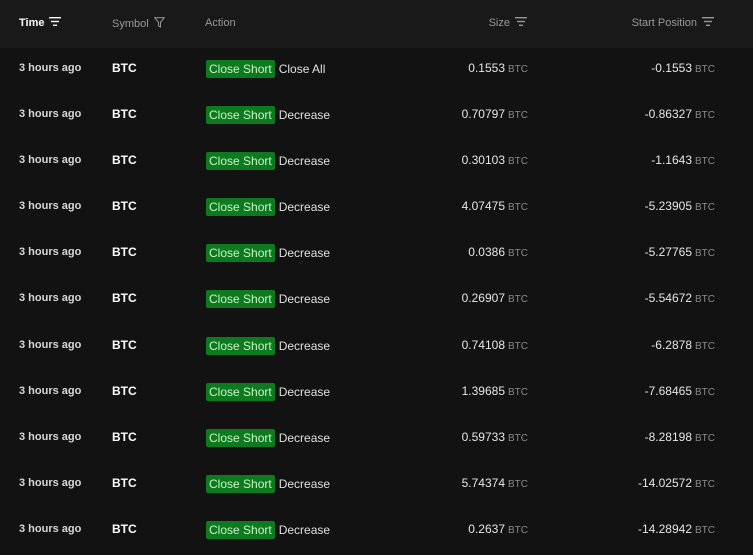 Image resolution: width=753 pixels, height=555 pixels. I want to click on row-size-value: 0.1553, so click(486, 68).